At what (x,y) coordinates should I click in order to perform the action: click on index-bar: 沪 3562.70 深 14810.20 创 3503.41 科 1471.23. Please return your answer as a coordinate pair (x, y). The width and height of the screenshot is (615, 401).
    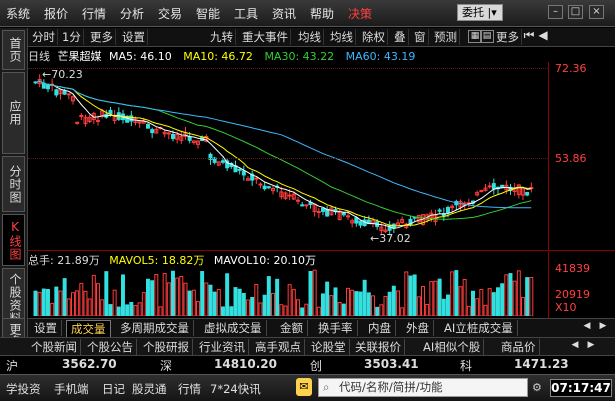
    Looking at the image, I should click on (307, 364).